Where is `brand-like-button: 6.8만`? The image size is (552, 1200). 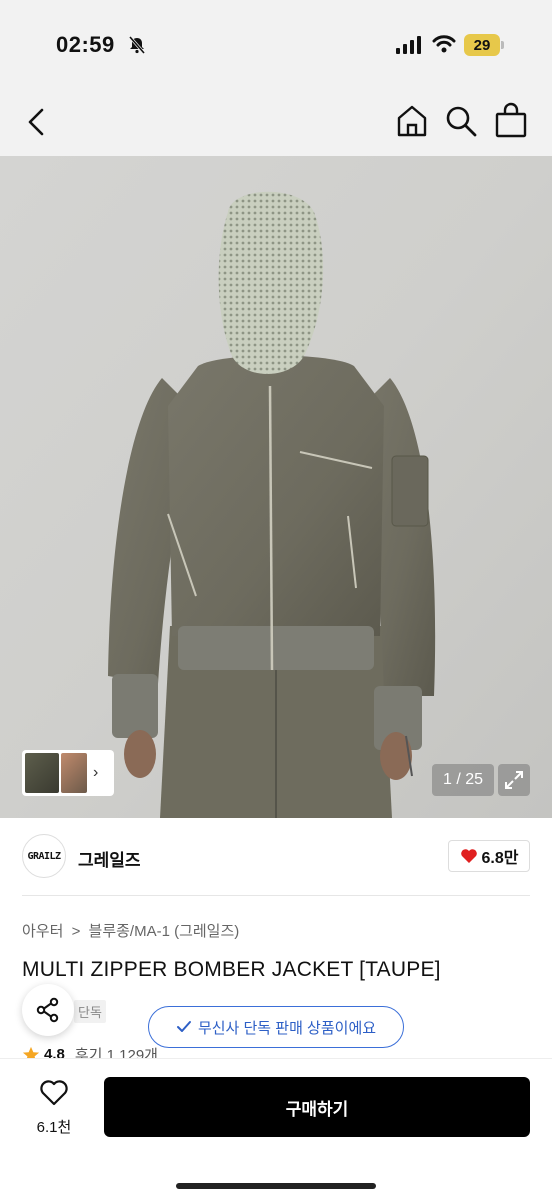 brand-like-button: 6.8만 is located at coordinates (489, 856).